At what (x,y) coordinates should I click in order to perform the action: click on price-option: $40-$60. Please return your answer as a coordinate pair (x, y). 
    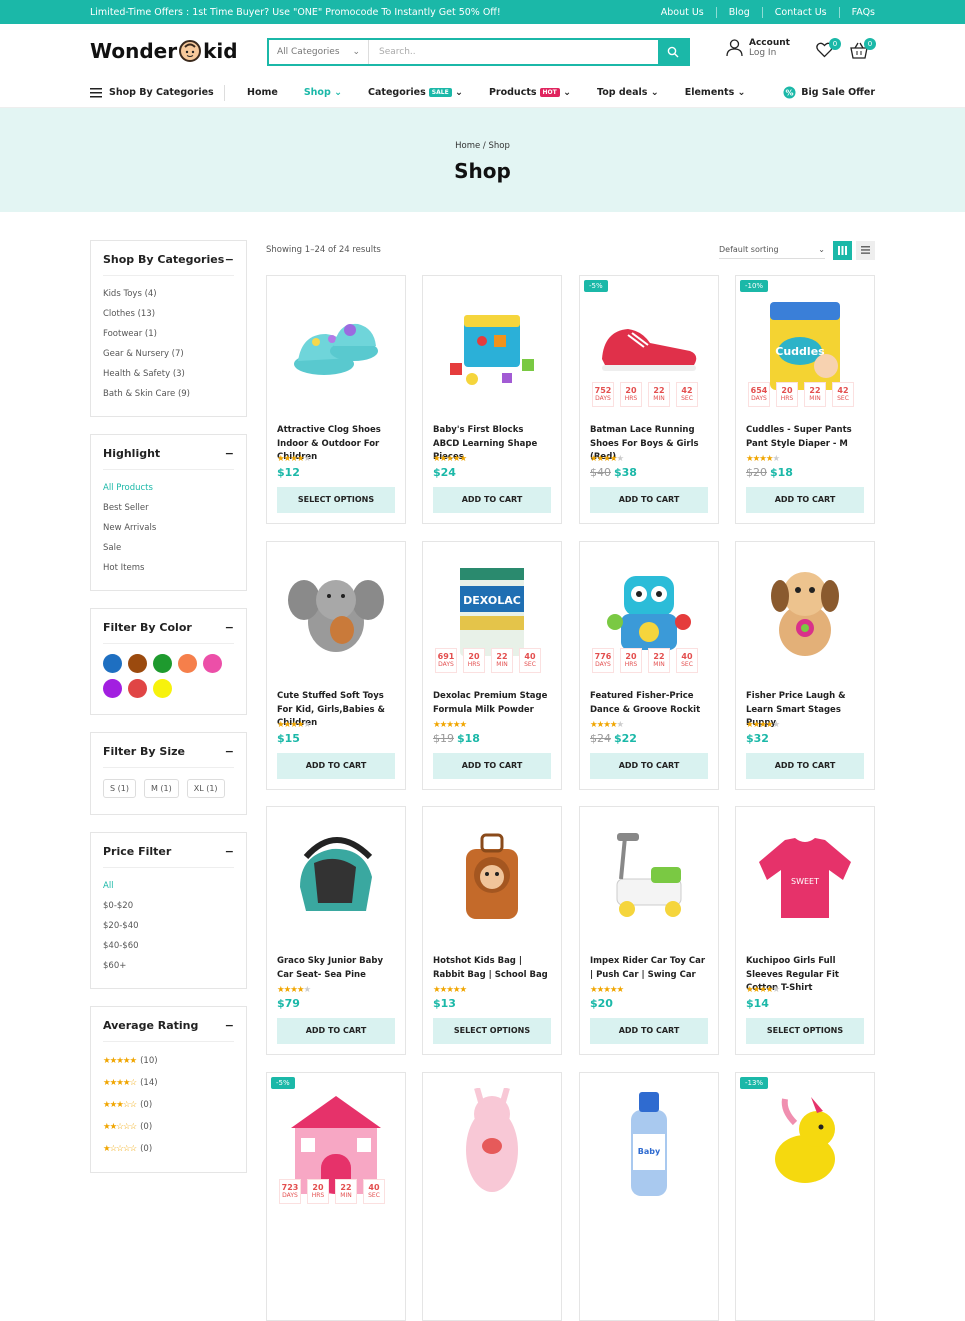
    Looking at the image, I should click on (168, 946).